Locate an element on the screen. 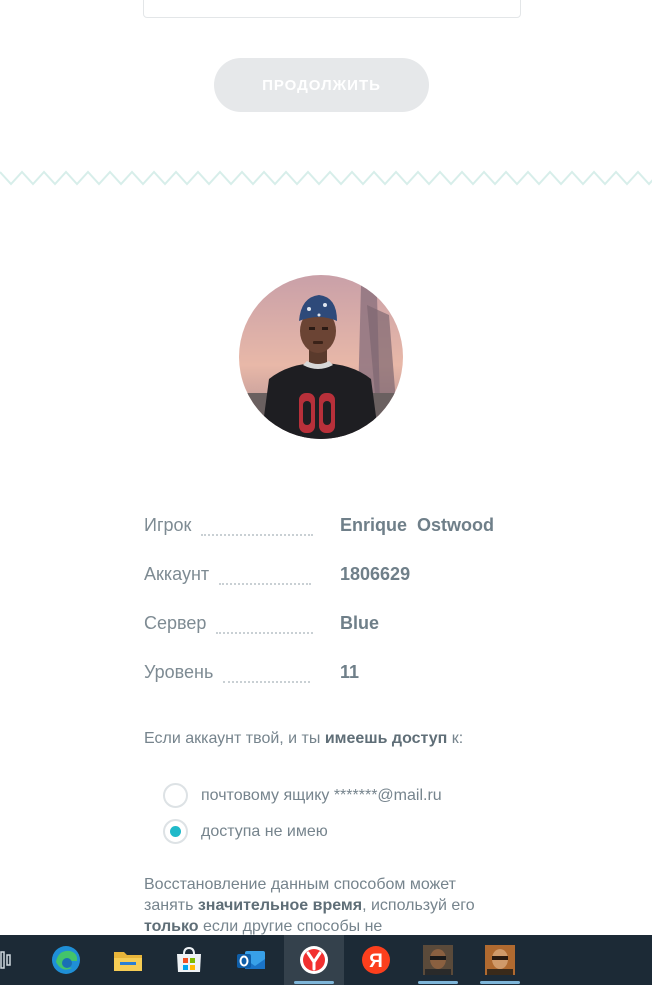  access-question: Если аккаунт твой, и ты имеешь доступ к: is located at coordinates (303, 739).